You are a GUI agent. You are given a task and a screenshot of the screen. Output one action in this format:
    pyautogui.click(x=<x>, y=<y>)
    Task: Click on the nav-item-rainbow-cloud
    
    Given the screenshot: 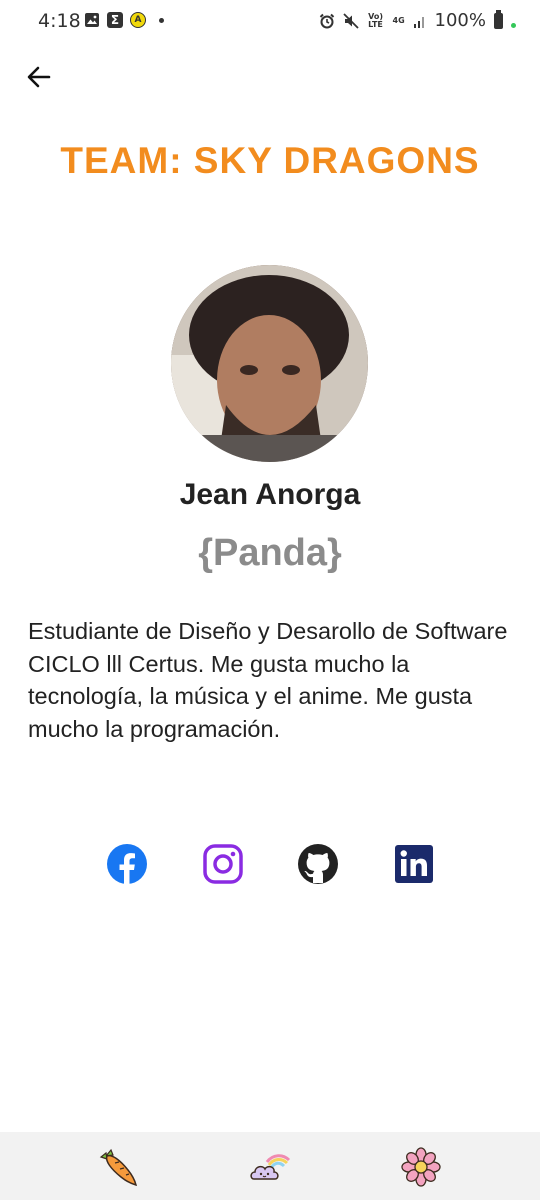 What is the action you would take?
    pyautogui.click(x=270, y=1167)
    